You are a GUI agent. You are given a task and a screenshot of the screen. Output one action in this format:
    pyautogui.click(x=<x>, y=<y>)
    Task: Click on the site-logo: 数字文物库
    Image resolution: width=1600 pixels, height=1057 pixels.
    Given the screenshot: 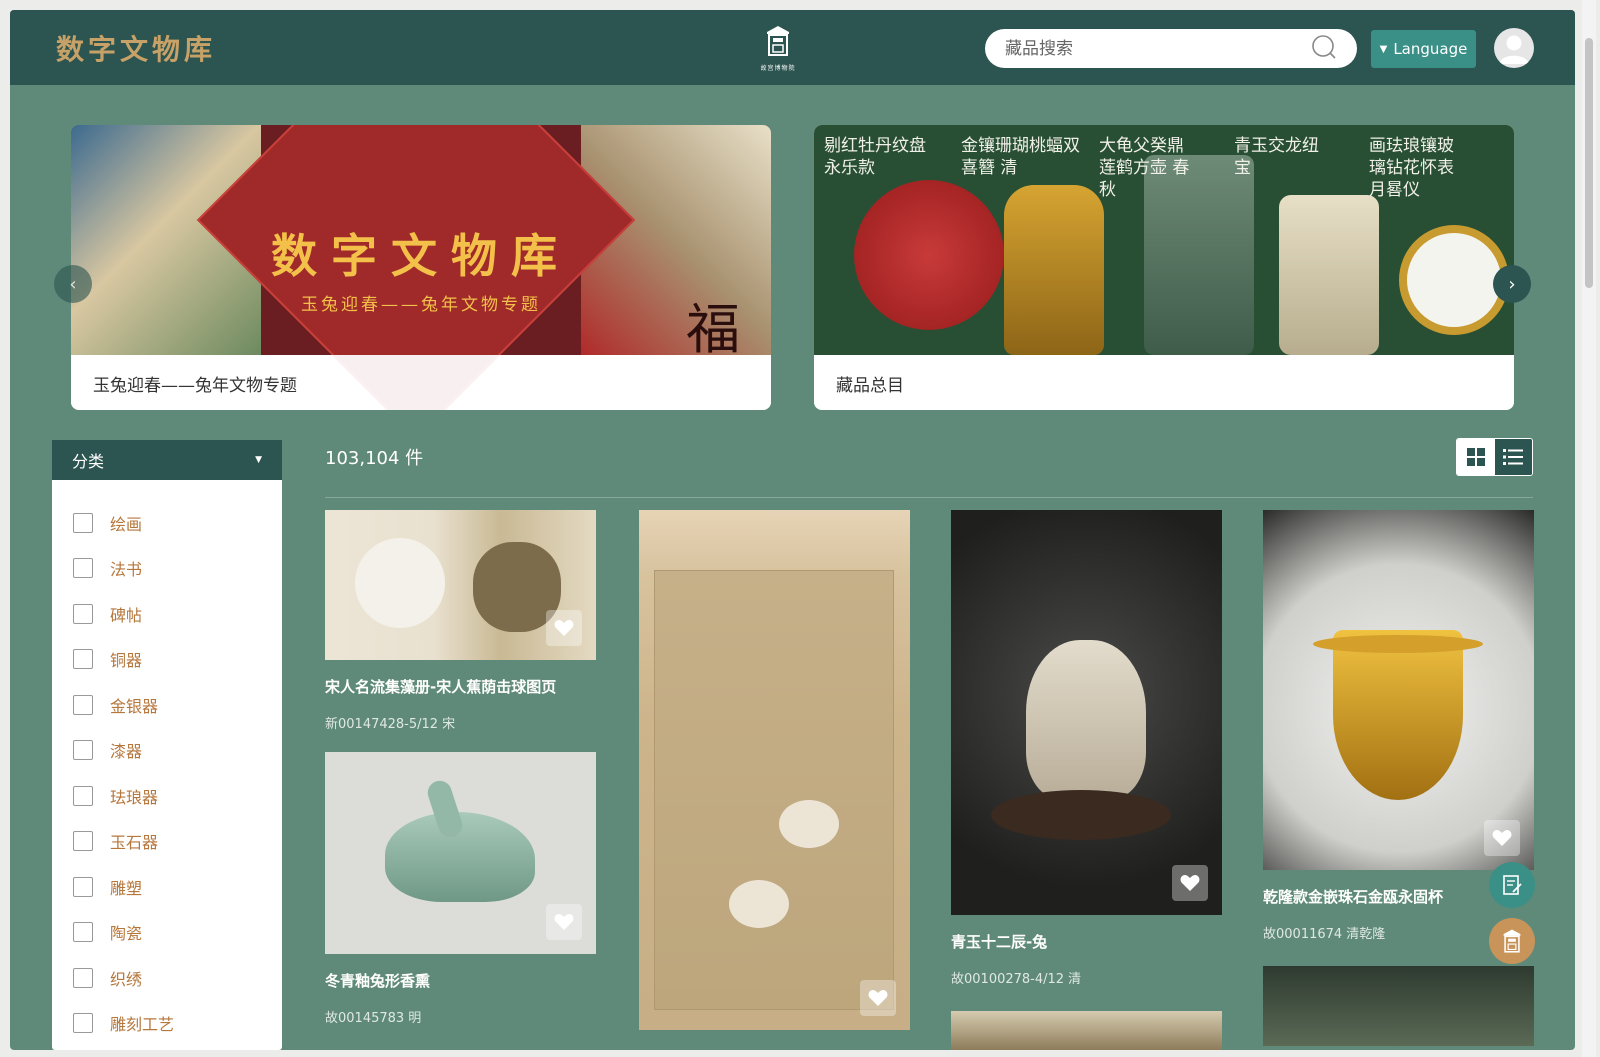 What is the action you would take?
    pyautogui.click(x=136, y=48)
    